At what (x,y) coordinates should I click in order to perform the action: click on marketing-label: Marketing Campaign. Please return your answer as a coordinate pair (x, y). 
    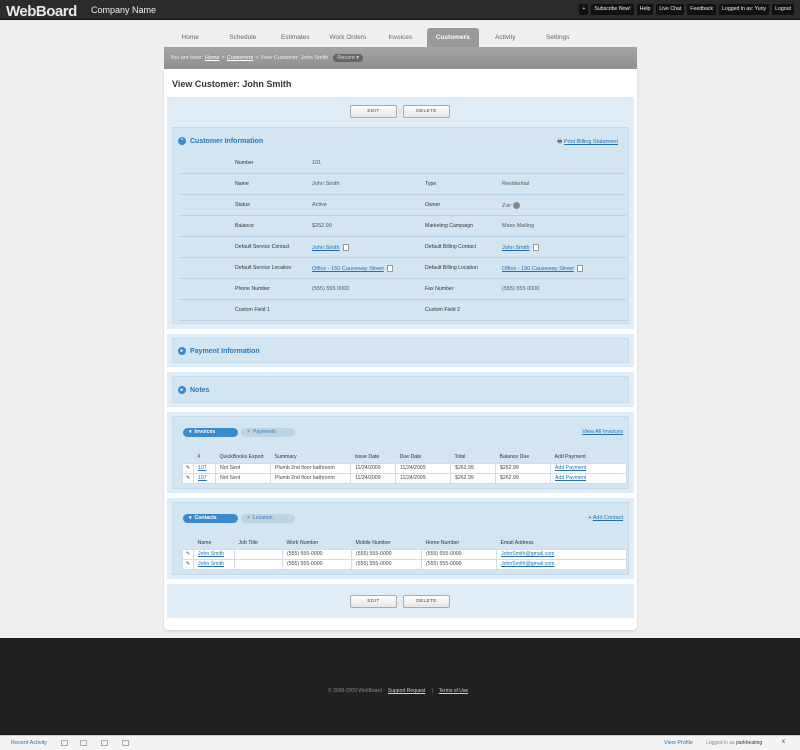
    Looking at the image, I should click on (449, 226).